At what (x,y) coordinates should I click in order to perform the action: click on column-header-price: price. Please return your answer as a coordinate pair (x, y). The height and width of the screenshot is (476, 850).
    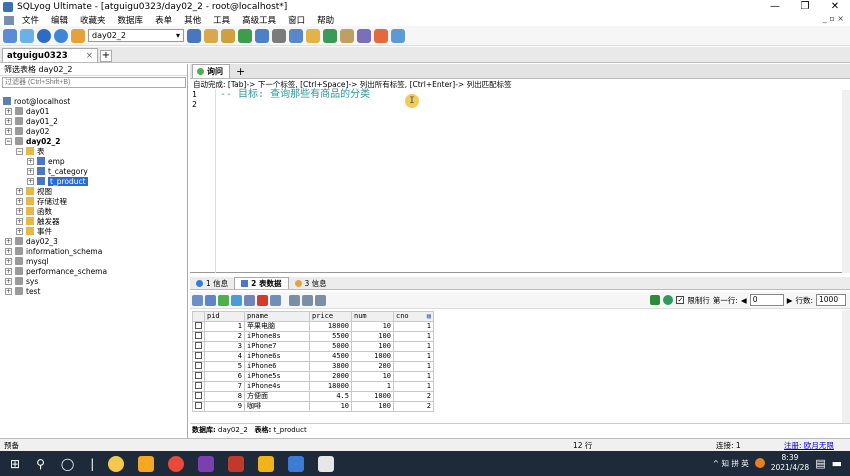
    Looking at the image, I should click on (330, 316).